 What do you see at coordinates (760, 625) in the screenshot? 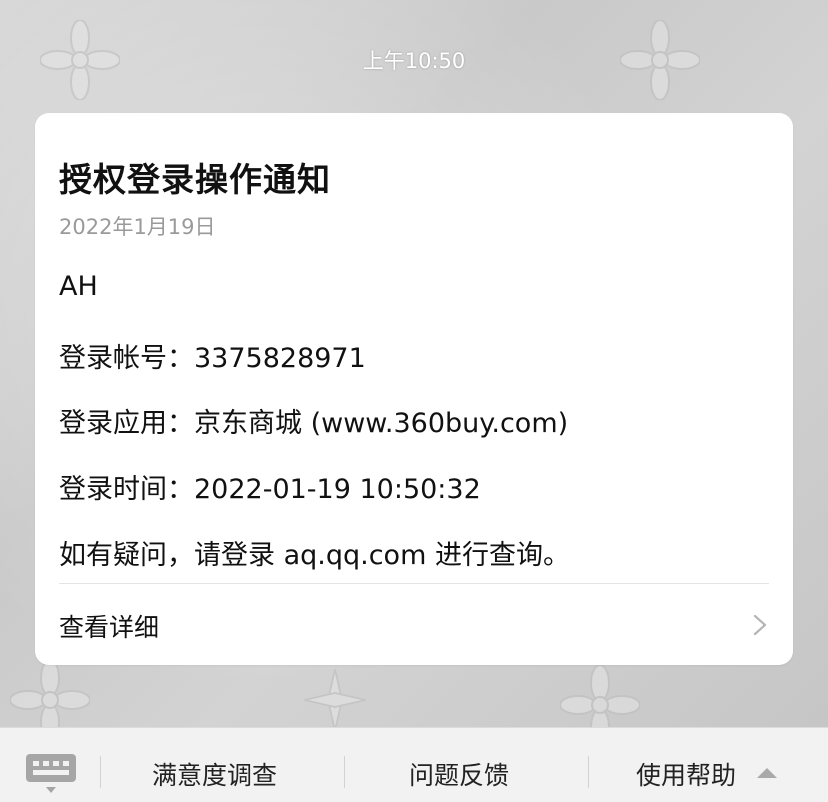
I see `chevron-right-icon` at bounding box center [760, 625].